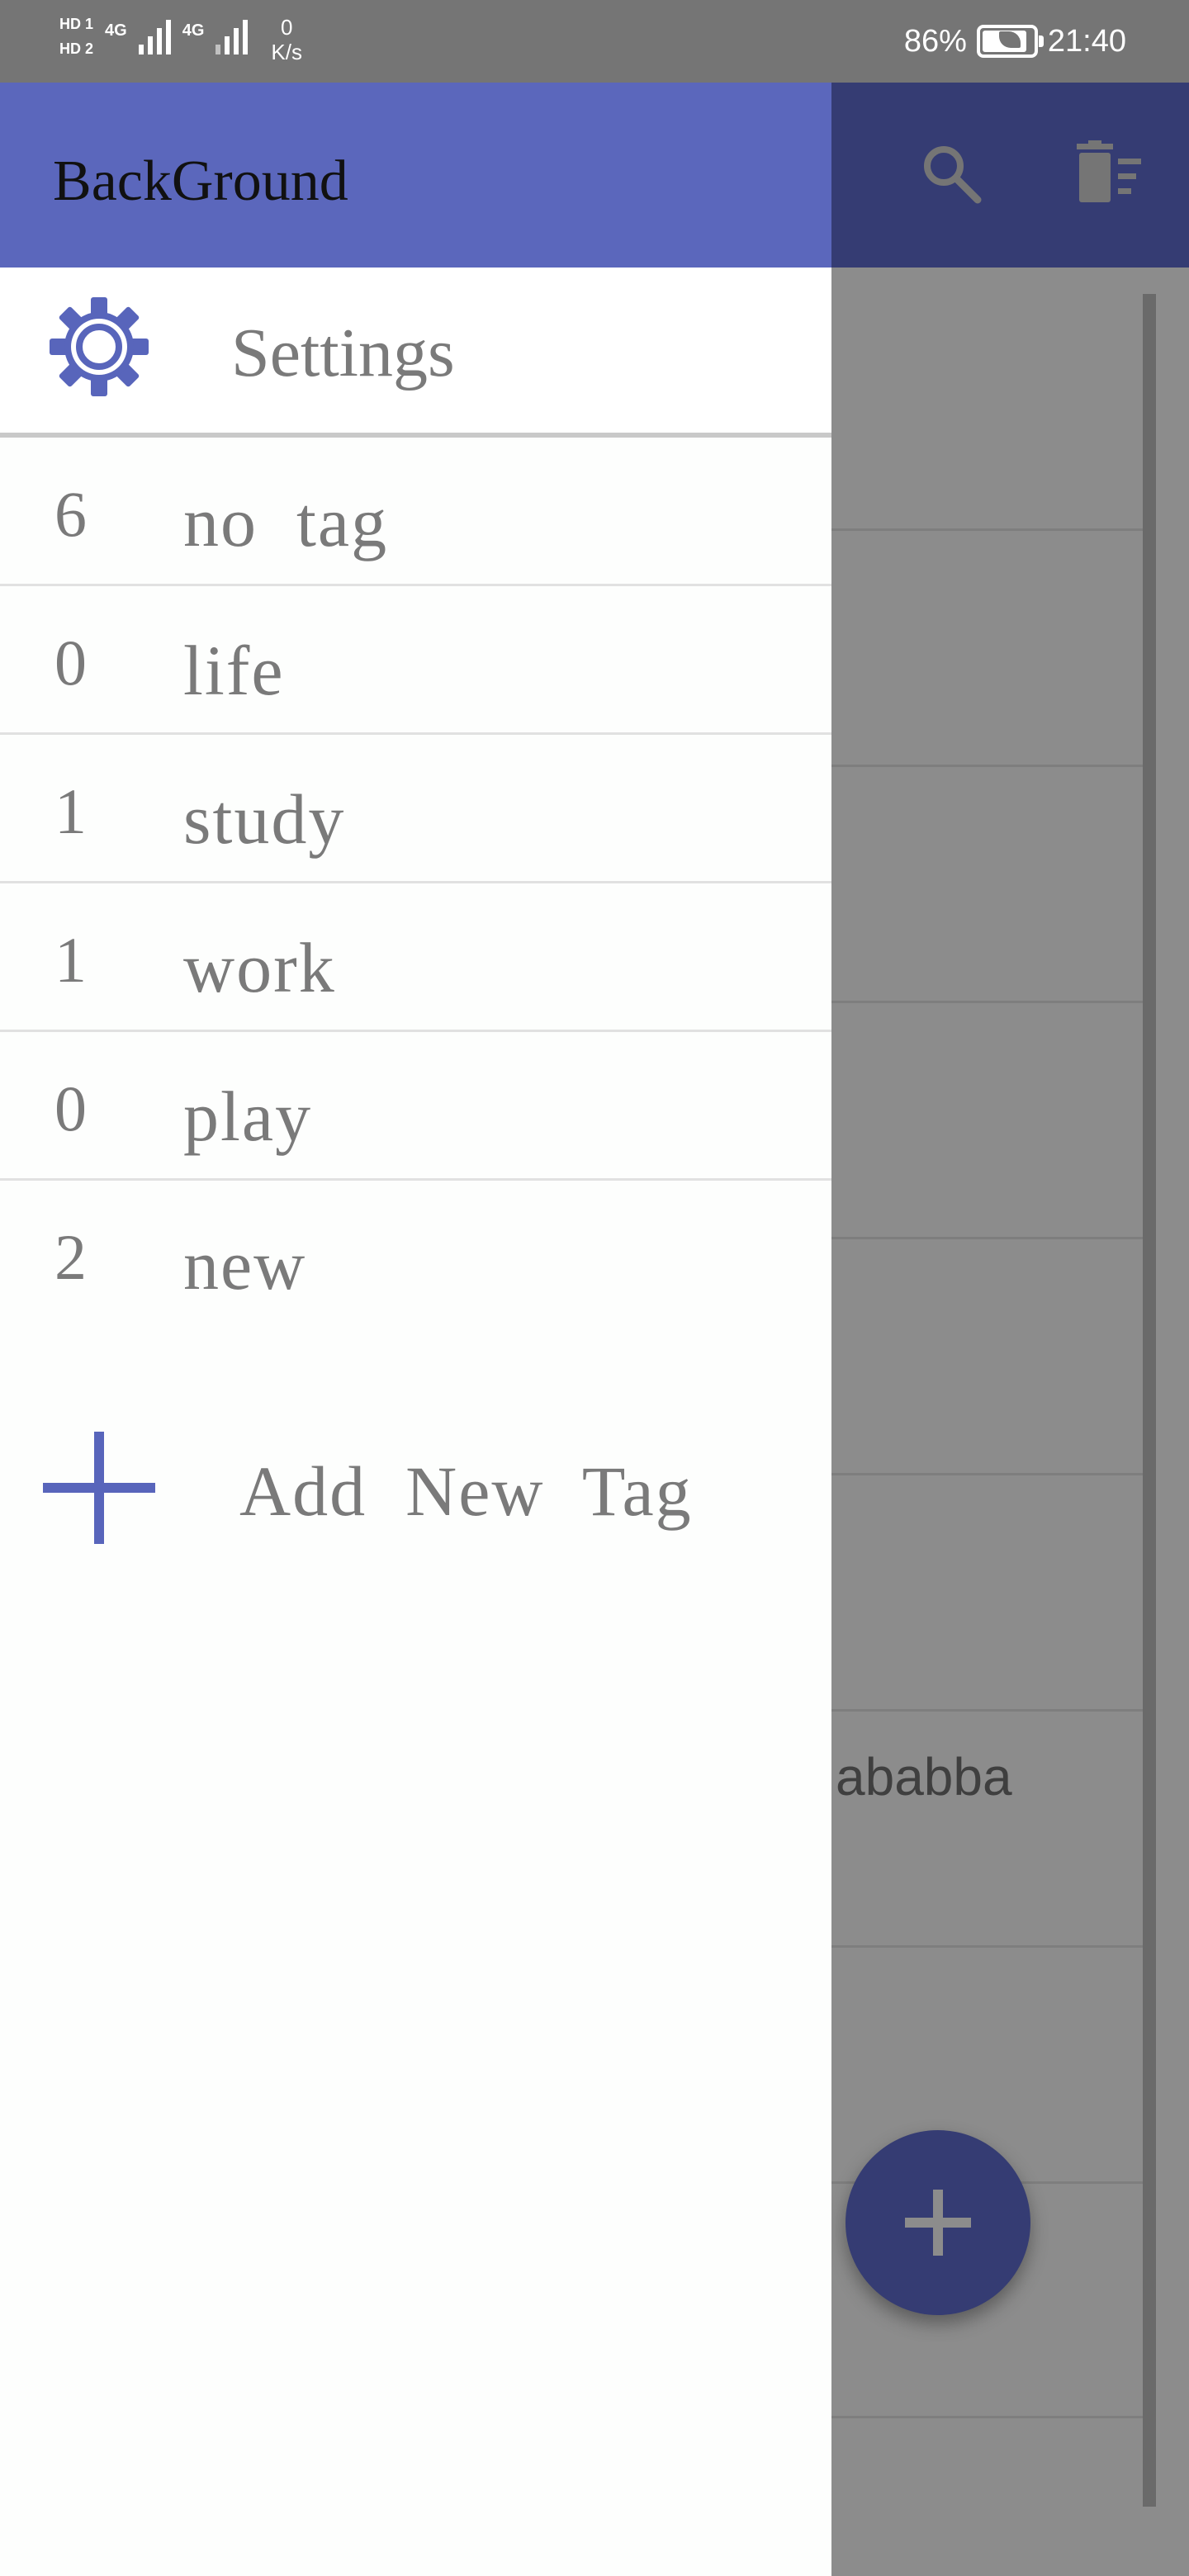  What do you see at coordinates (415, 660) in the screenshot?
I see `tag-item-life: 0 life` at bounding box center [415, 660].